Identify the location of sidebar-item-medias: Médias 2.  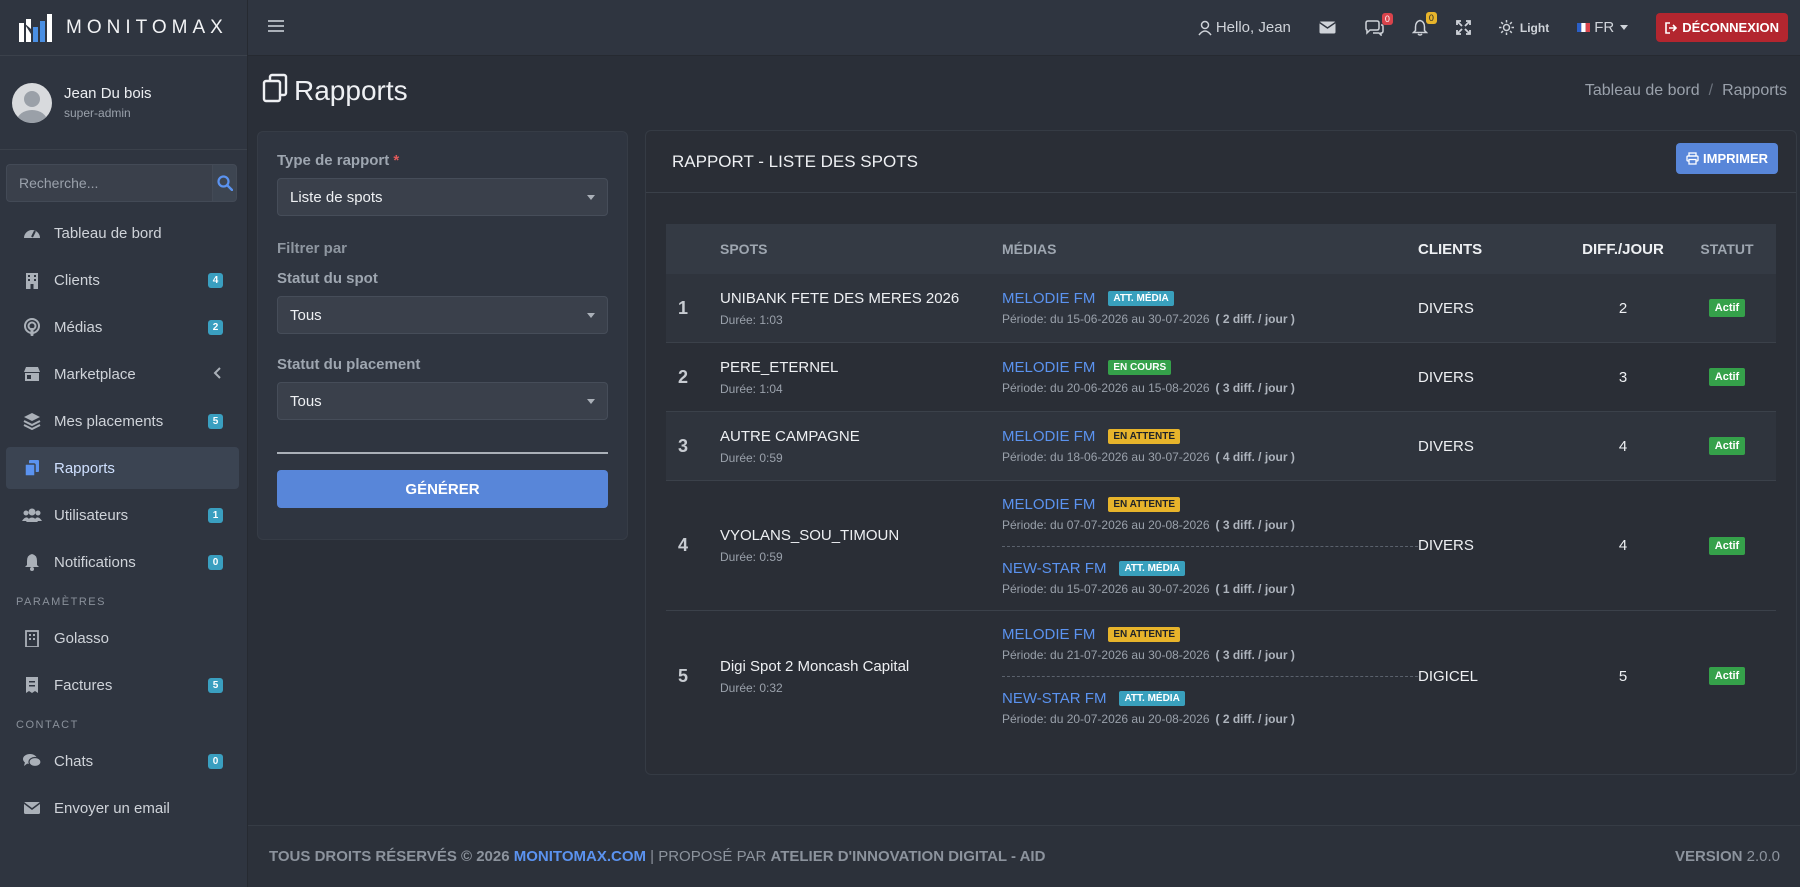
(122, 327).